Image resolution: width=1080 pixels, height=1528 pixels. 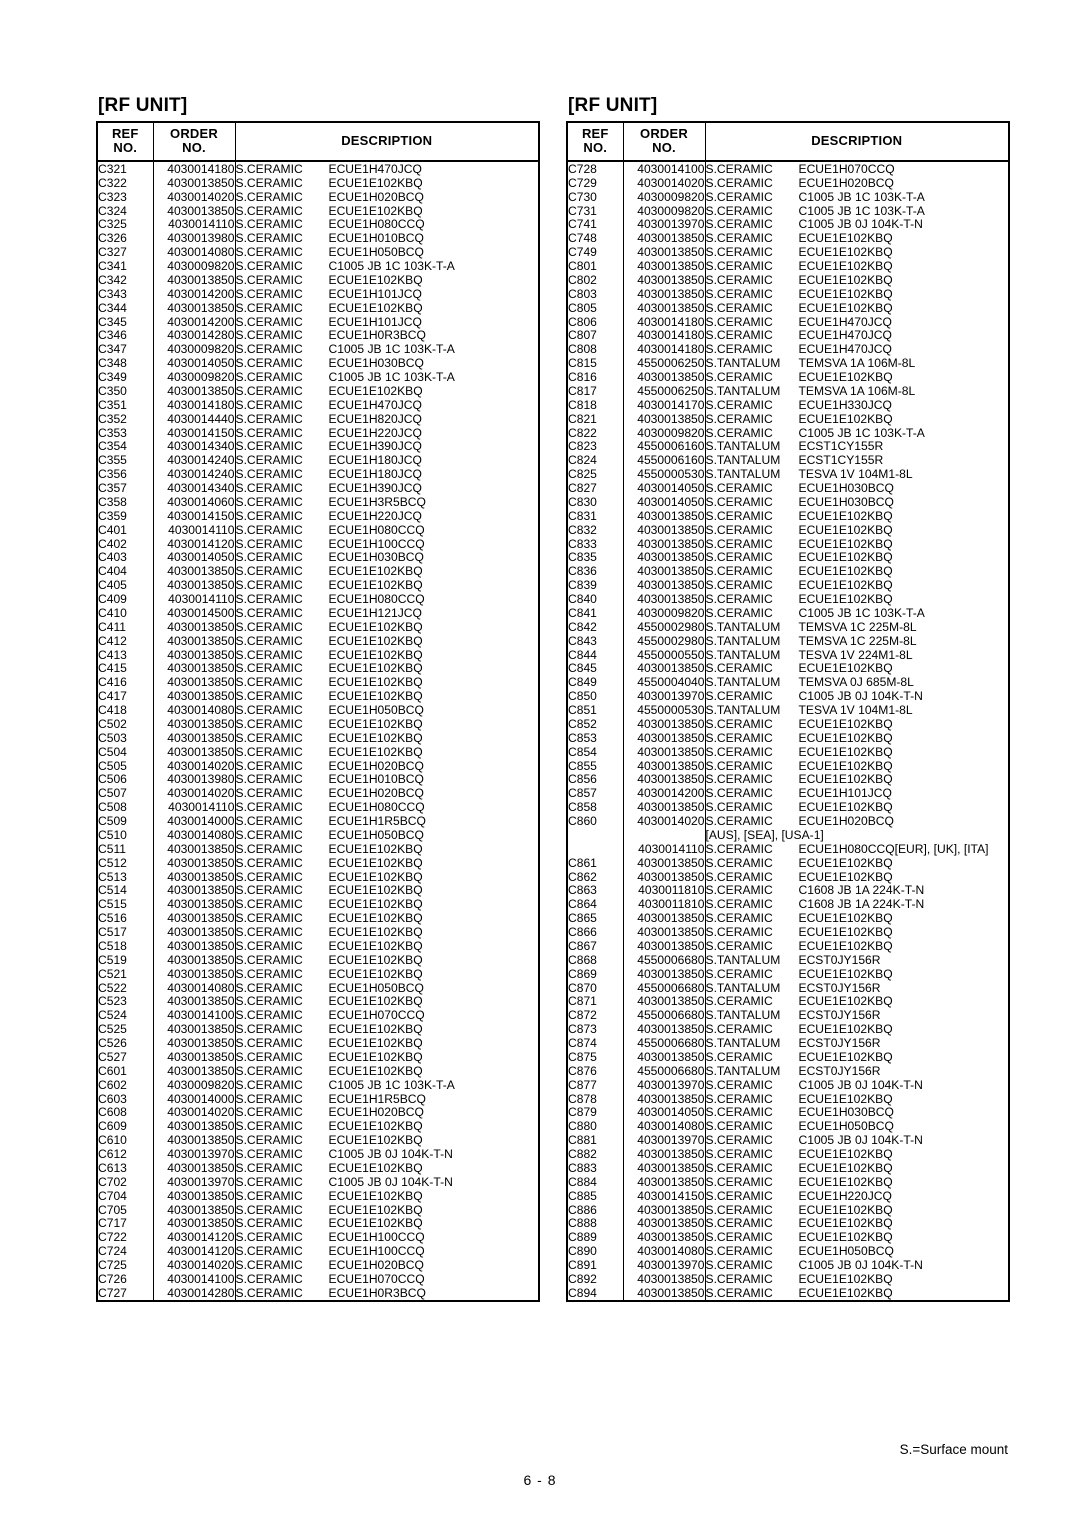 I want to click on table-row: C346 4030014280 S.CERAMIC ECUE1H0R3BCQ, so click(x=318, y=335).